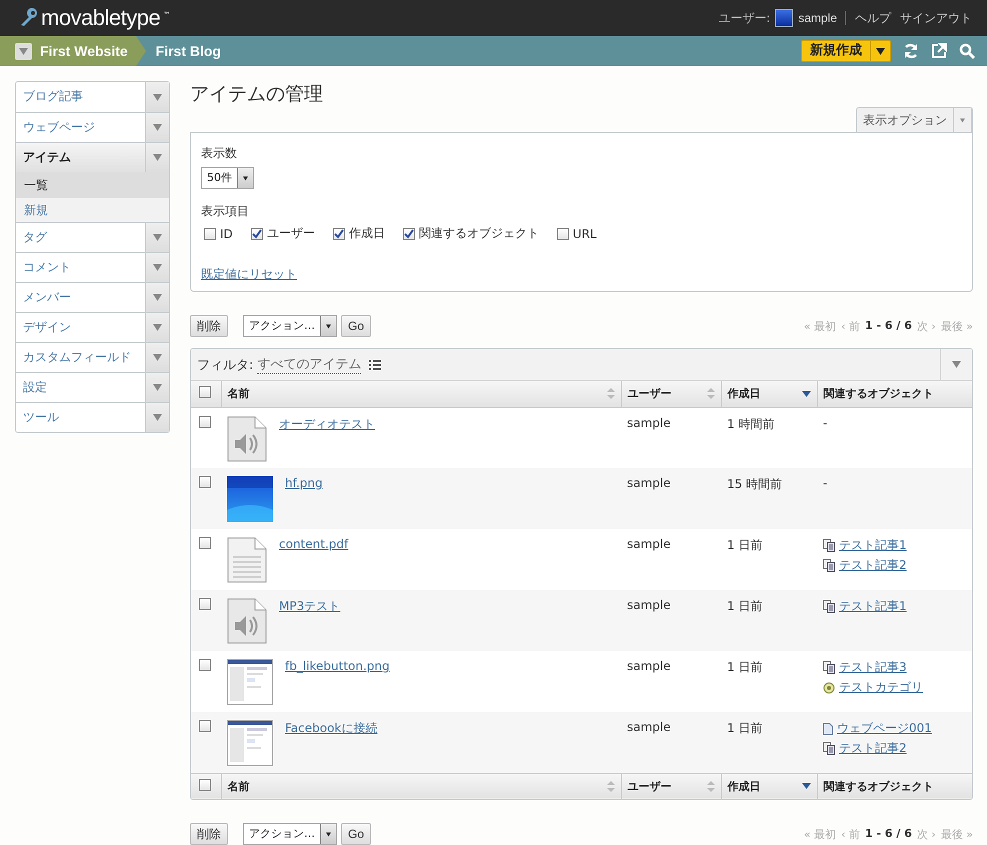  I want to click on checkbox-label: 作成日, so click(366, 233).